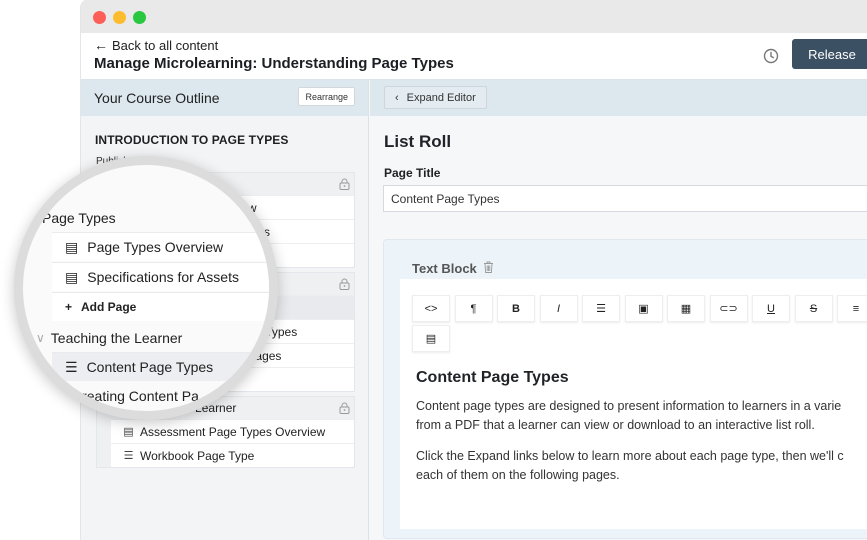 The height and width of the screenshot is (540, 867). I want to click on block-format-icon: ▤, so click(431, 339).